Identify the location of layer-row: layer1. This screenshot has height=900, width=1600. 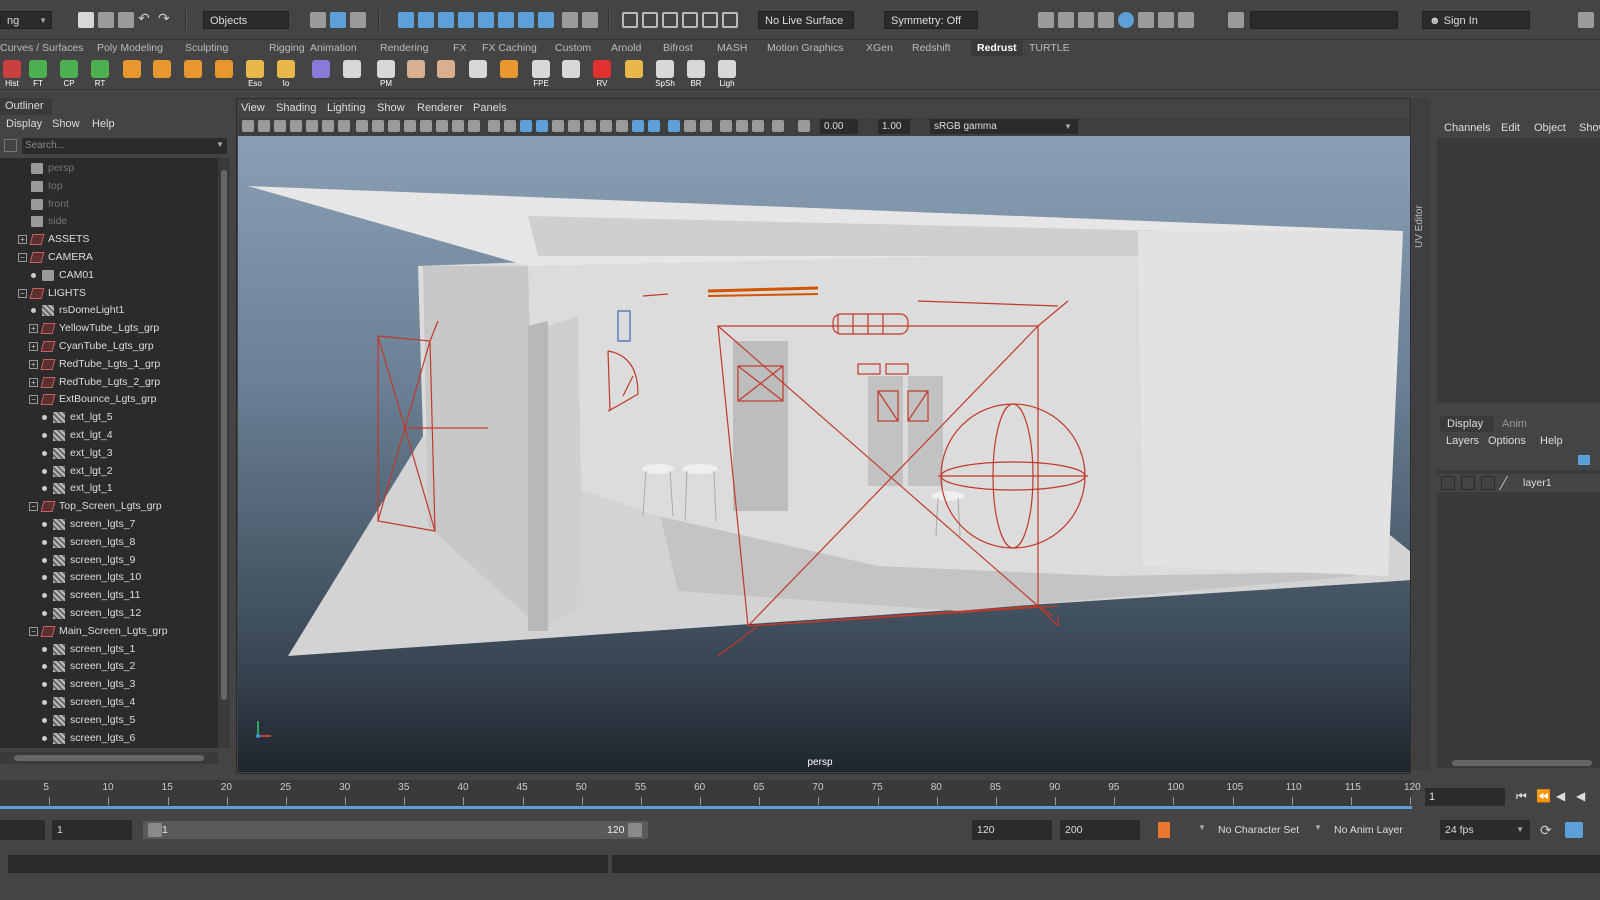
(1518, 483).